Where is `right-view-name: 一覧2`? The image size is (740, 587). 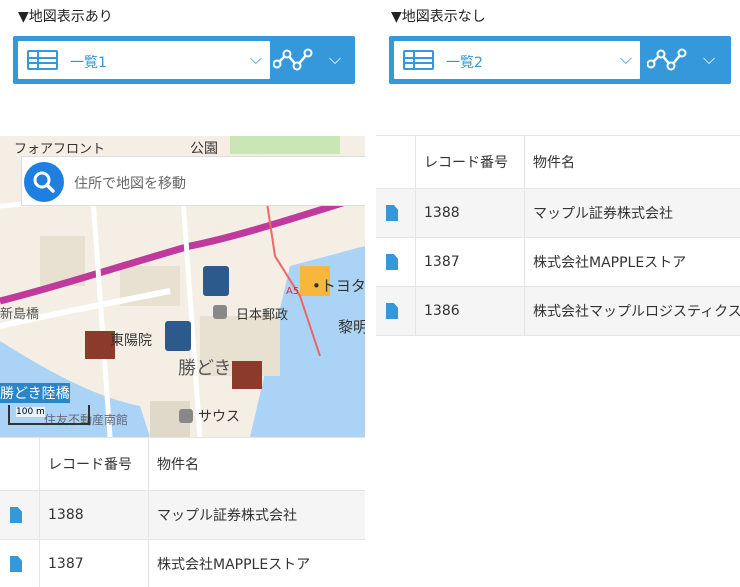
right-view-name: 一覧2 is located at coordinates (464, 63).